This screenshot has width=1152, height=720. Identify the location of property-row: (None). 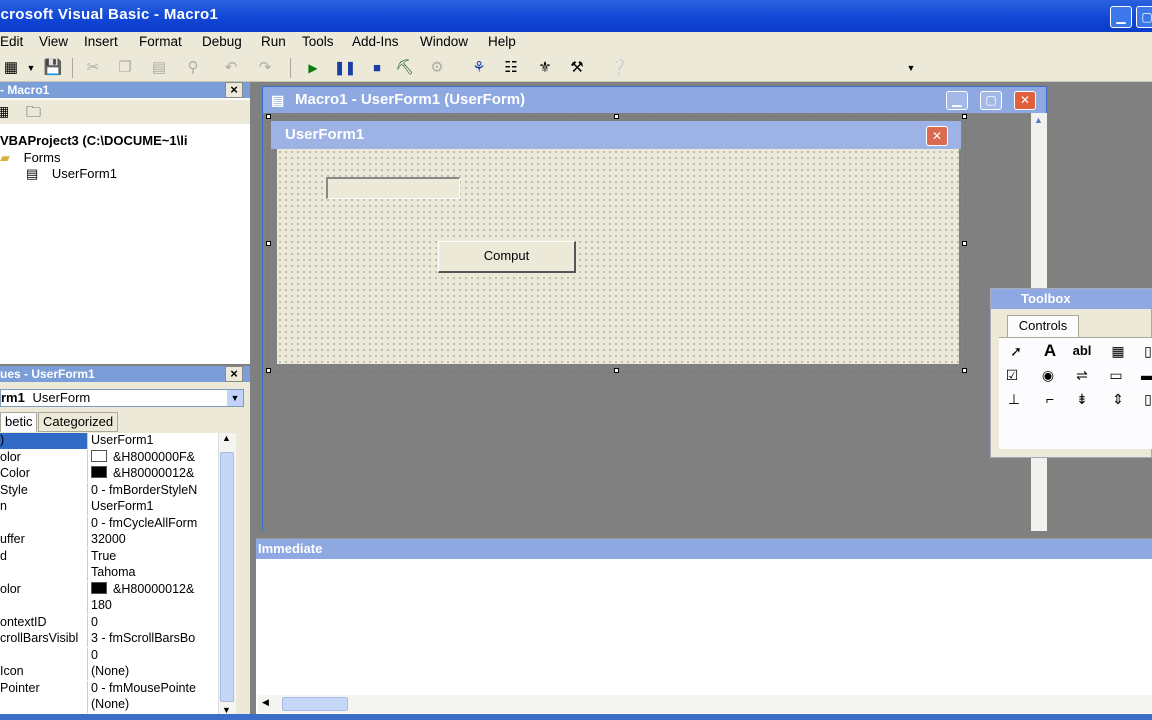
(118, 705).